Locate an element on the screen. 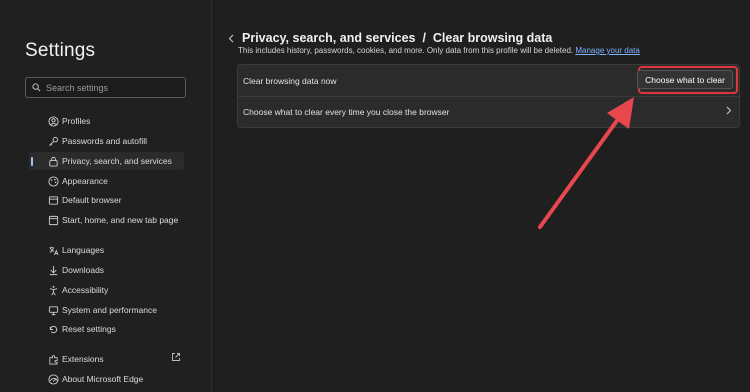  active-indicator is located at coordinates (32, 161).